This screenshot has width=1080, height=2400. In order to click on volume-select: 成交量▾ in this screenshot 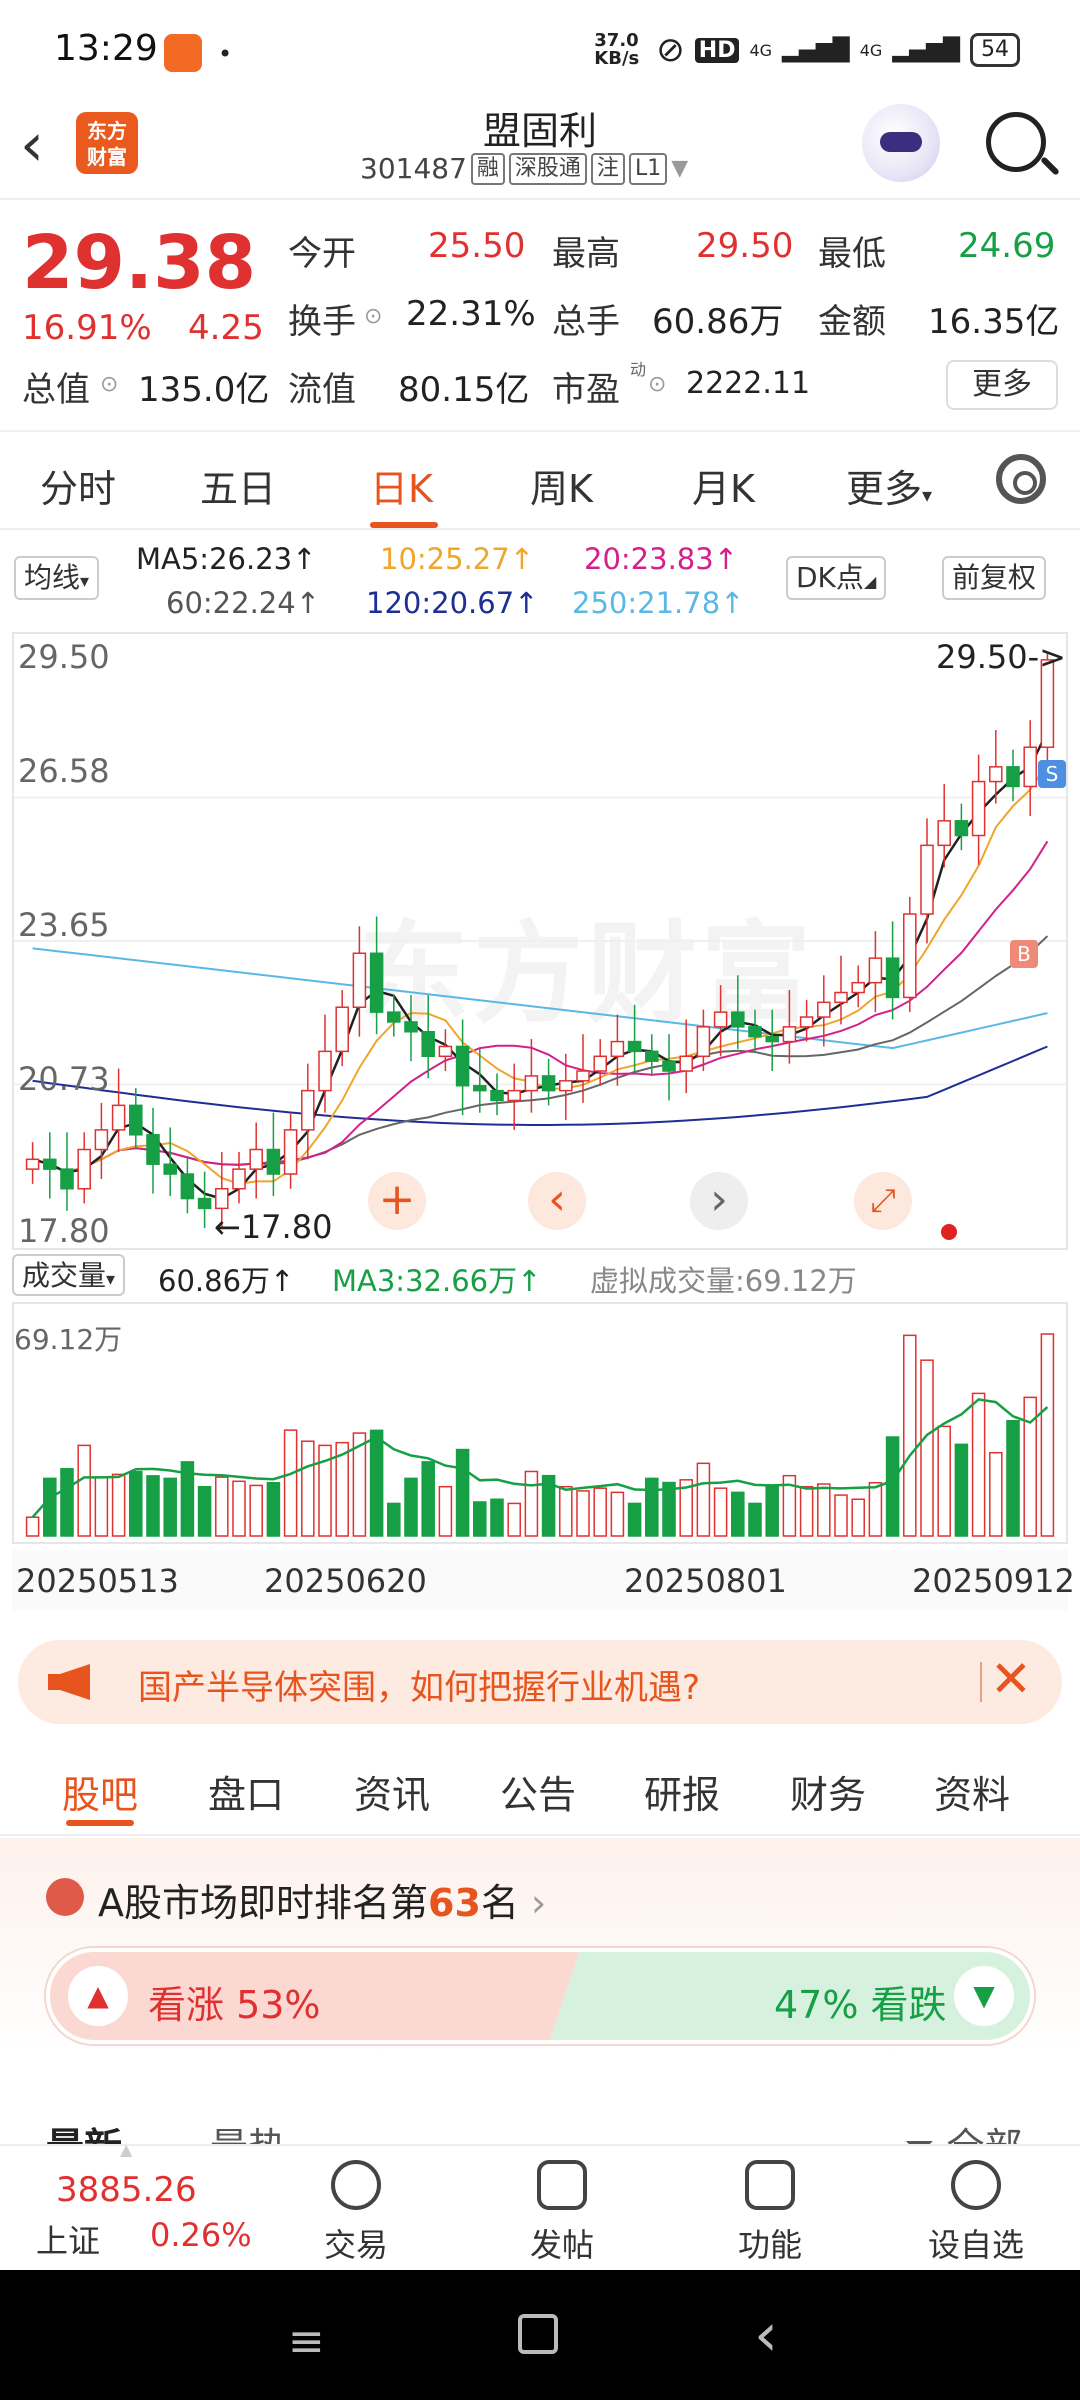, I will do `click(69, 1275)`.